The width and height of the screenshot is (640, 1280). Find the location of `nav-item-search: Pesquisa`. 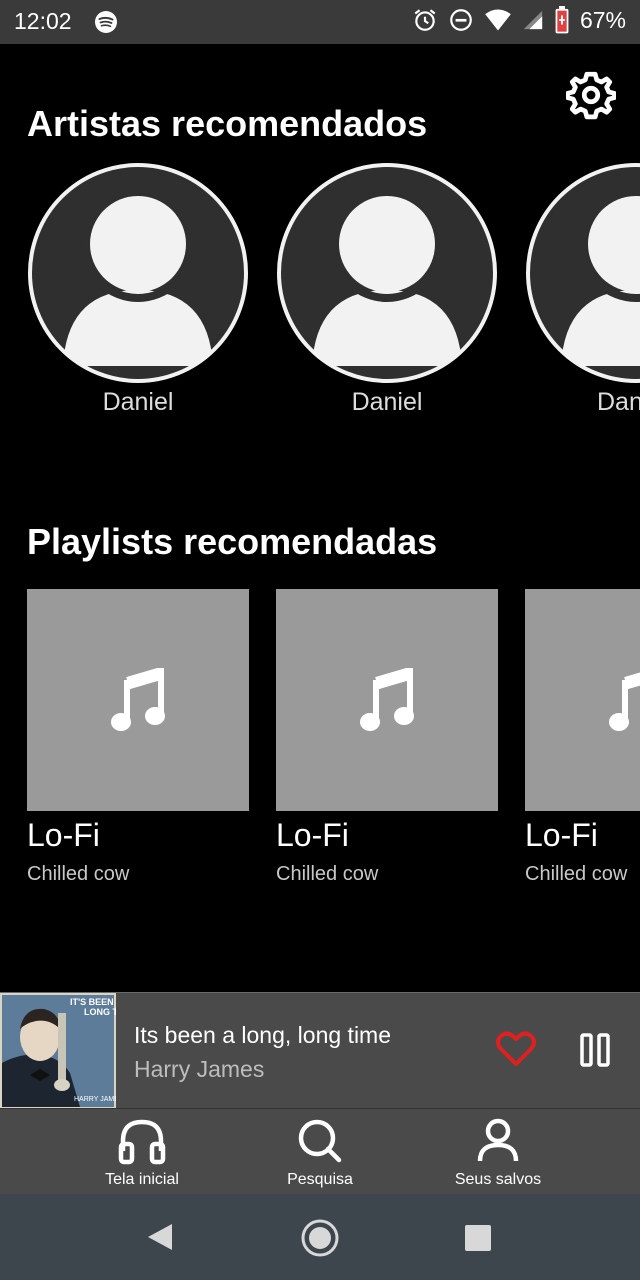

nav-item-search: Pesquisa is located at coordinates (320, 1153).